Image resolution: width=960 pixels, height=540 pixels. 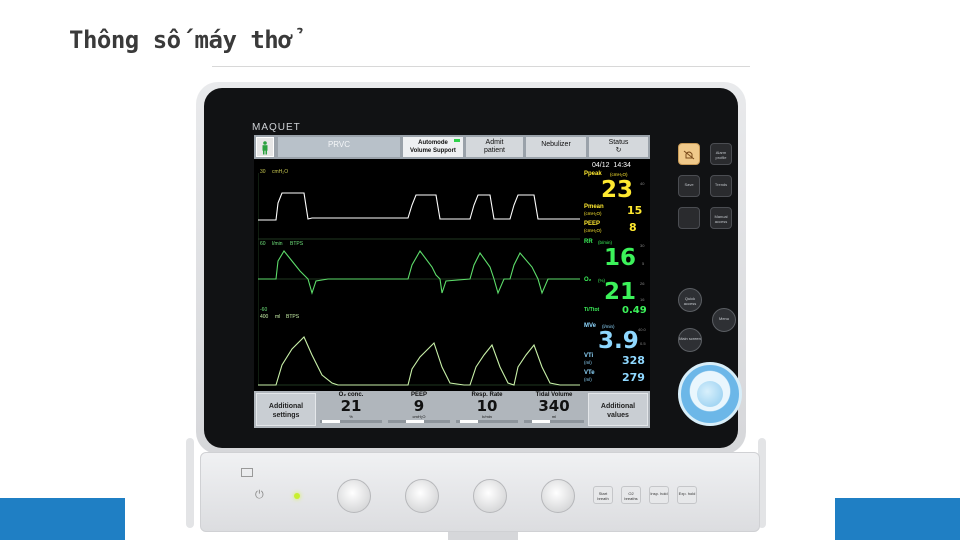 What do you see at coordinates (589, 356) in the screenshot?
I see `vti-label: VTi` at bounding box center [589, 356].